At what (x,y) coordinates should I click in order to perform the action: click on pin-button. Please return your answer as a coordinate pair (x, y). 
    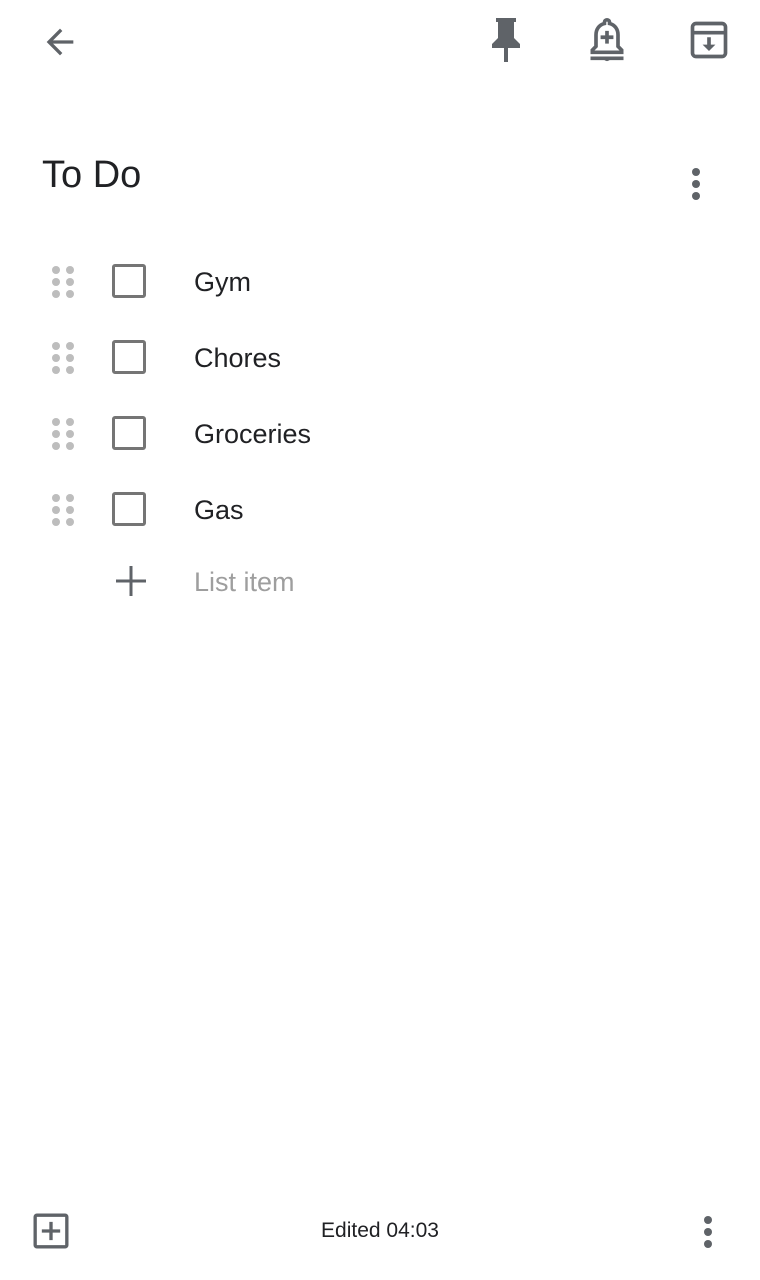
    Looking at the image, I should click on (506, 40).